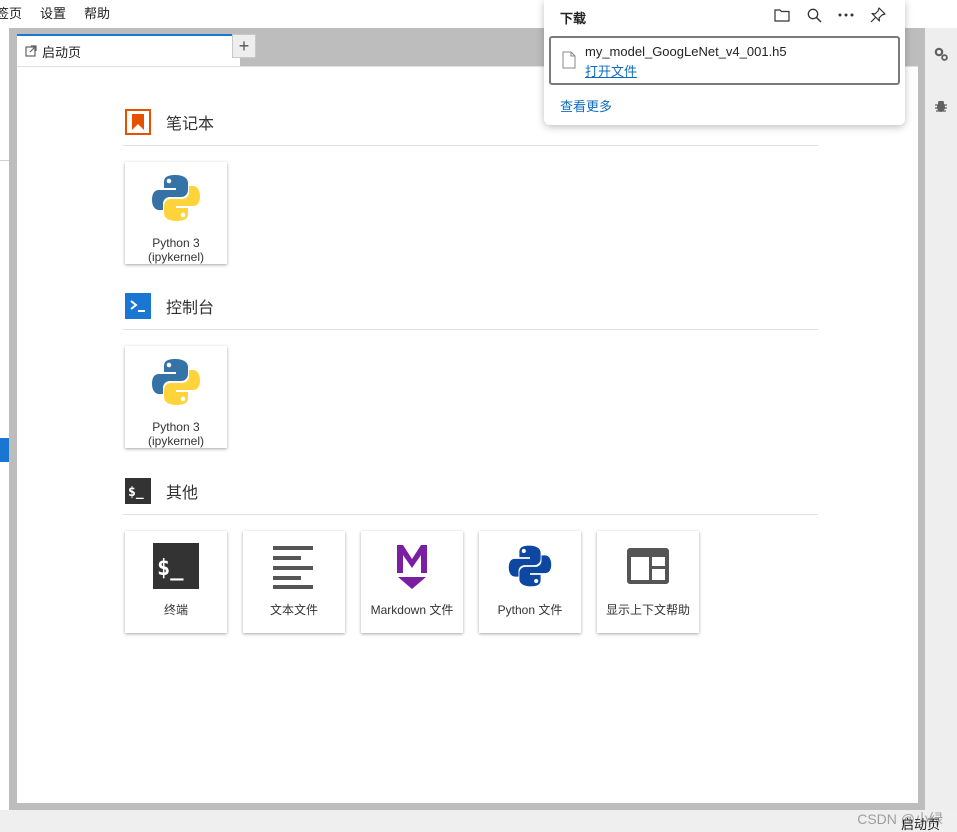 The image size is (957, 832). I want to click on more-options-button, so click(846, 15).